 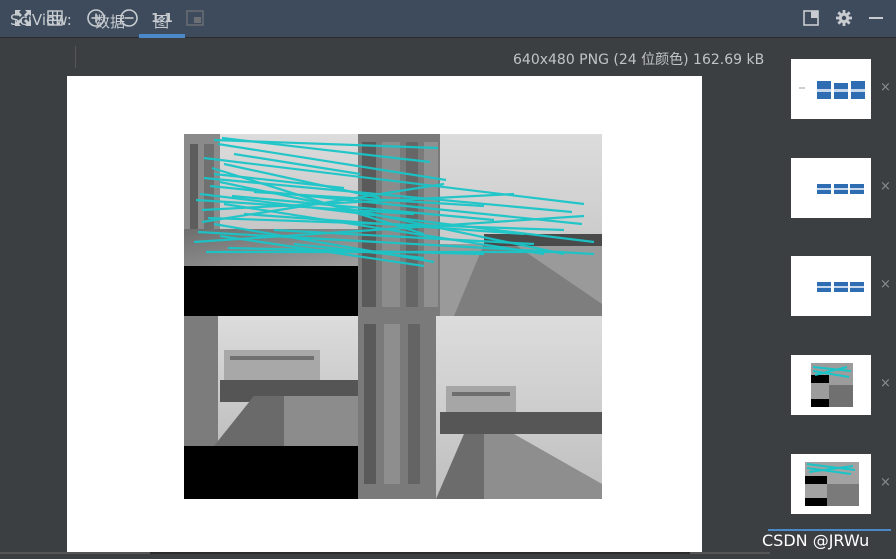 What do you see at coordinates (23, 18) in the screenshot?
I see `fit-icon` at bounding box center [23, 18].